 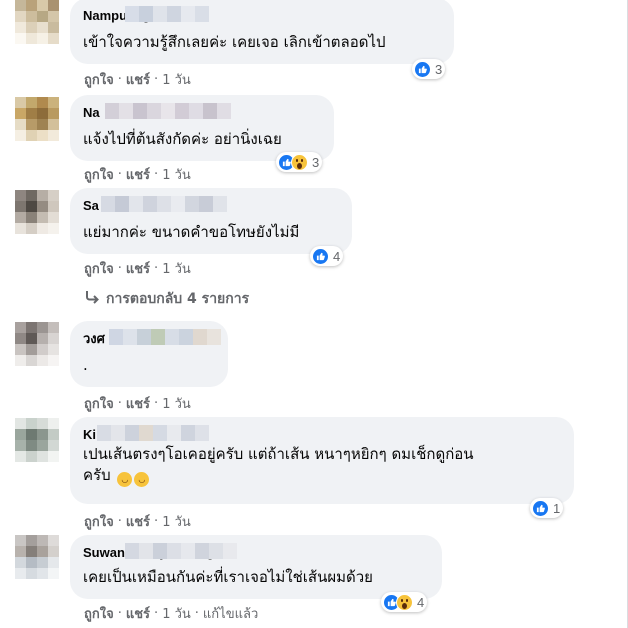 I want to click on comment-text: แย่มากค่ะ ขนาดคำขอโทษยังไม่มี, so click(x=191, y=232).